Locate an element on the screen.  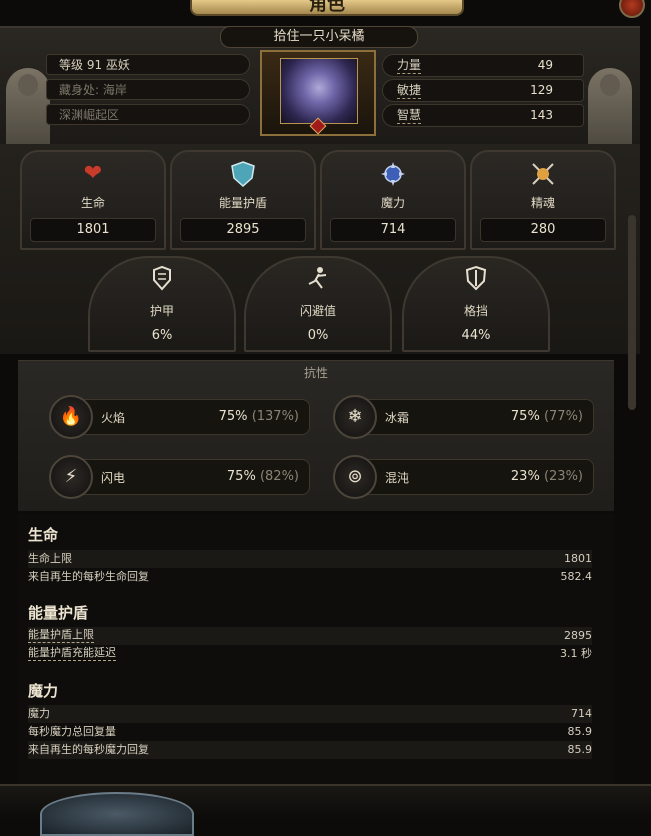
stat-tile-life: ❤ 生命 1801 is located at coordinates (93, 200).